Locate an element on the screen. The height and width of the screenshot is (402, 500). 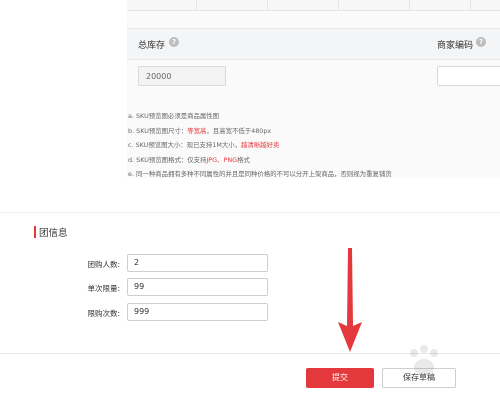
note-item: c. SKU预览图大小：现已支持1M大小，越清晰越好卖 is located at coordinates (260, 145).